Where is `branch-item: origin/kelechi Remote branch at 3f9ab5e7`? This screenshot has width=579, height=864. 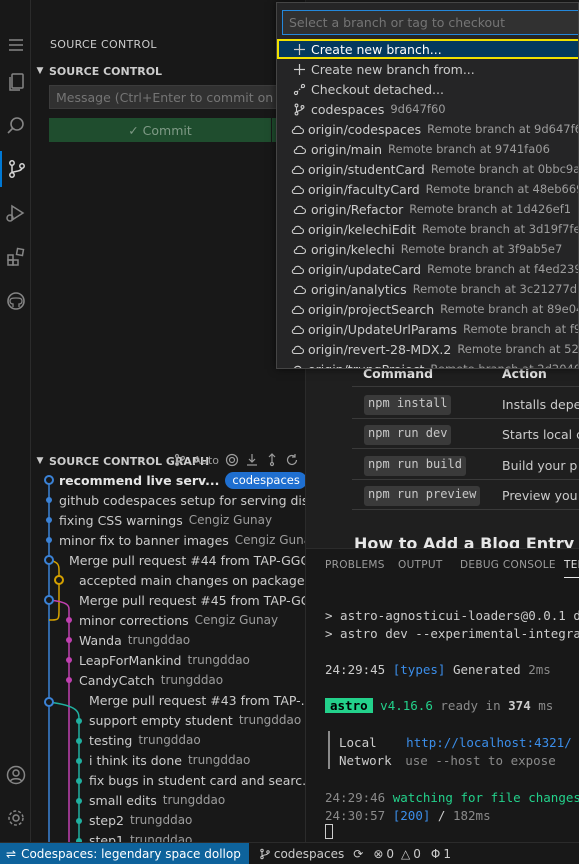
branch-item: origin/kelechi Remote branch at 3f9ab5e7 is located at coordinates (427, 249).